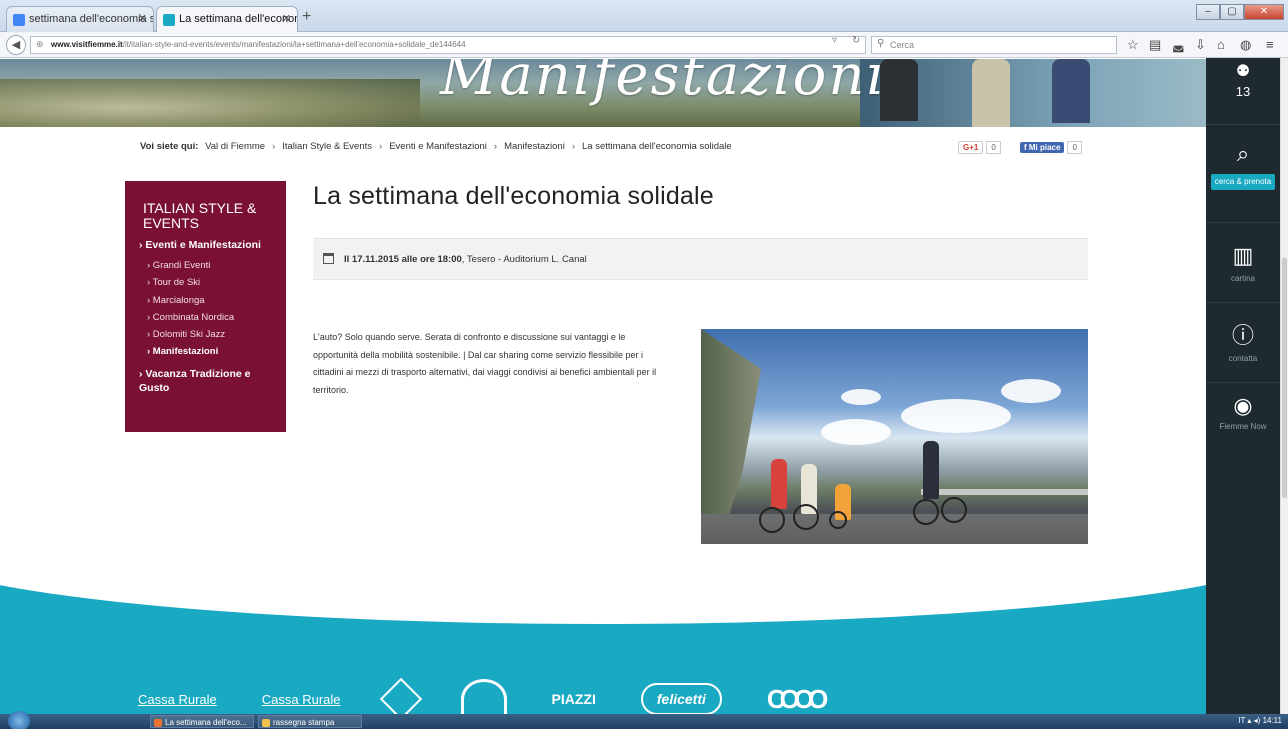 The height and width of the screenshot is (729, 1288). What do you see at coordinates (40, 44) in the screenshot?
I see `site-identity-icon: ⊕` at bounding box center [40, 44].